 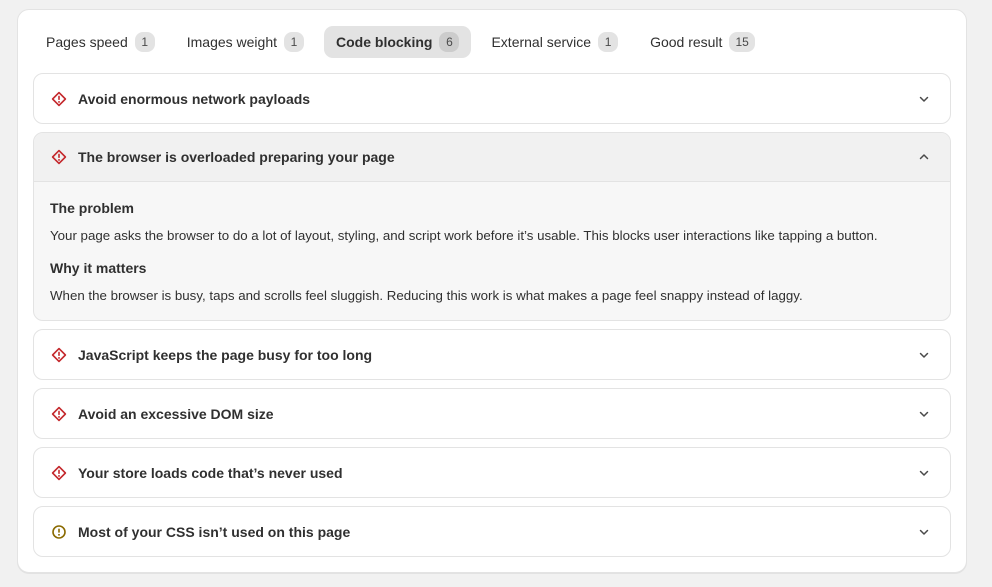 I want to click on tab-count-badge: 15, so click(x=742, y=42).